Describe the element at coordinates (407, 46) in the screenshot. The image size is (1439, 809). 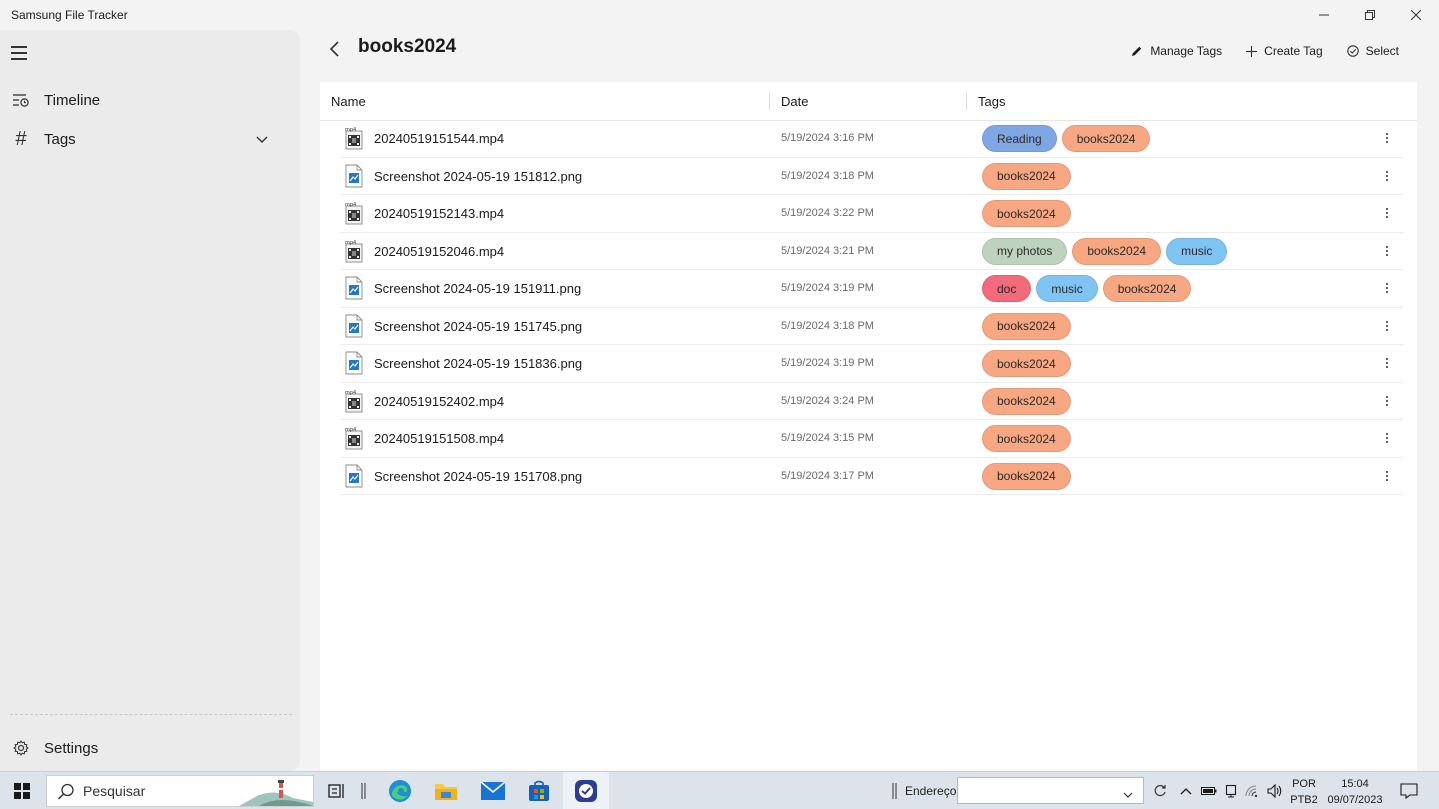
I see `page-title: books2024` at that location.